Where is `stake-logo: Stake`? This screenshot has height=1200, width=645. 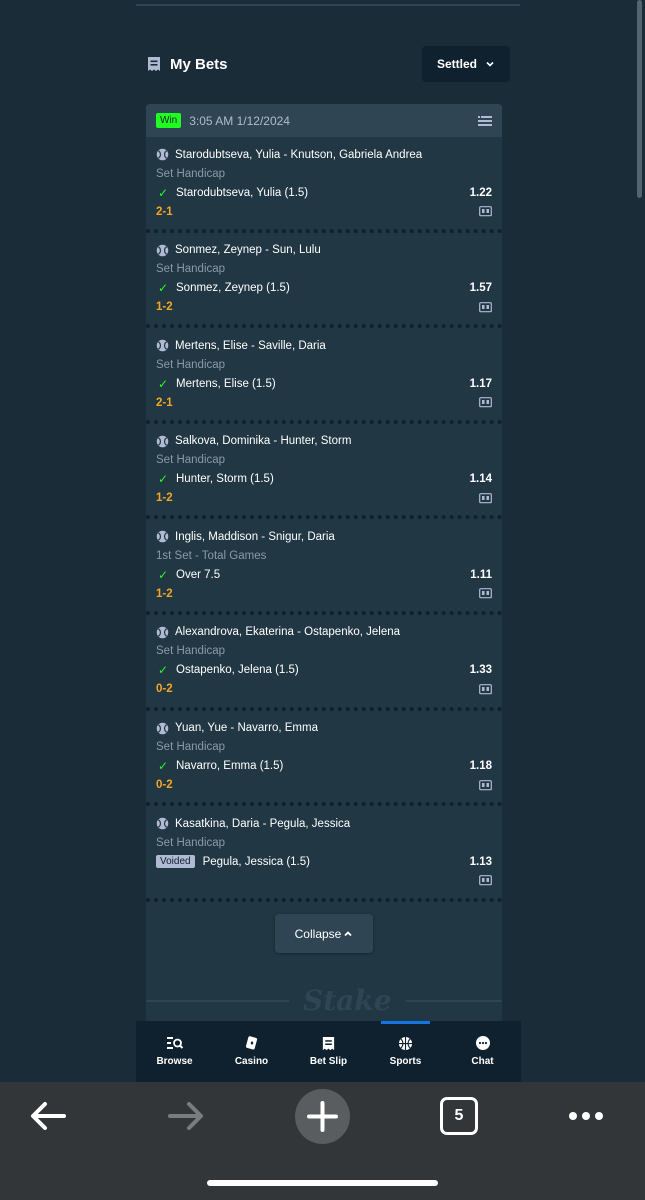 stake-logo: Stake is located at coordinates (347, 1000).